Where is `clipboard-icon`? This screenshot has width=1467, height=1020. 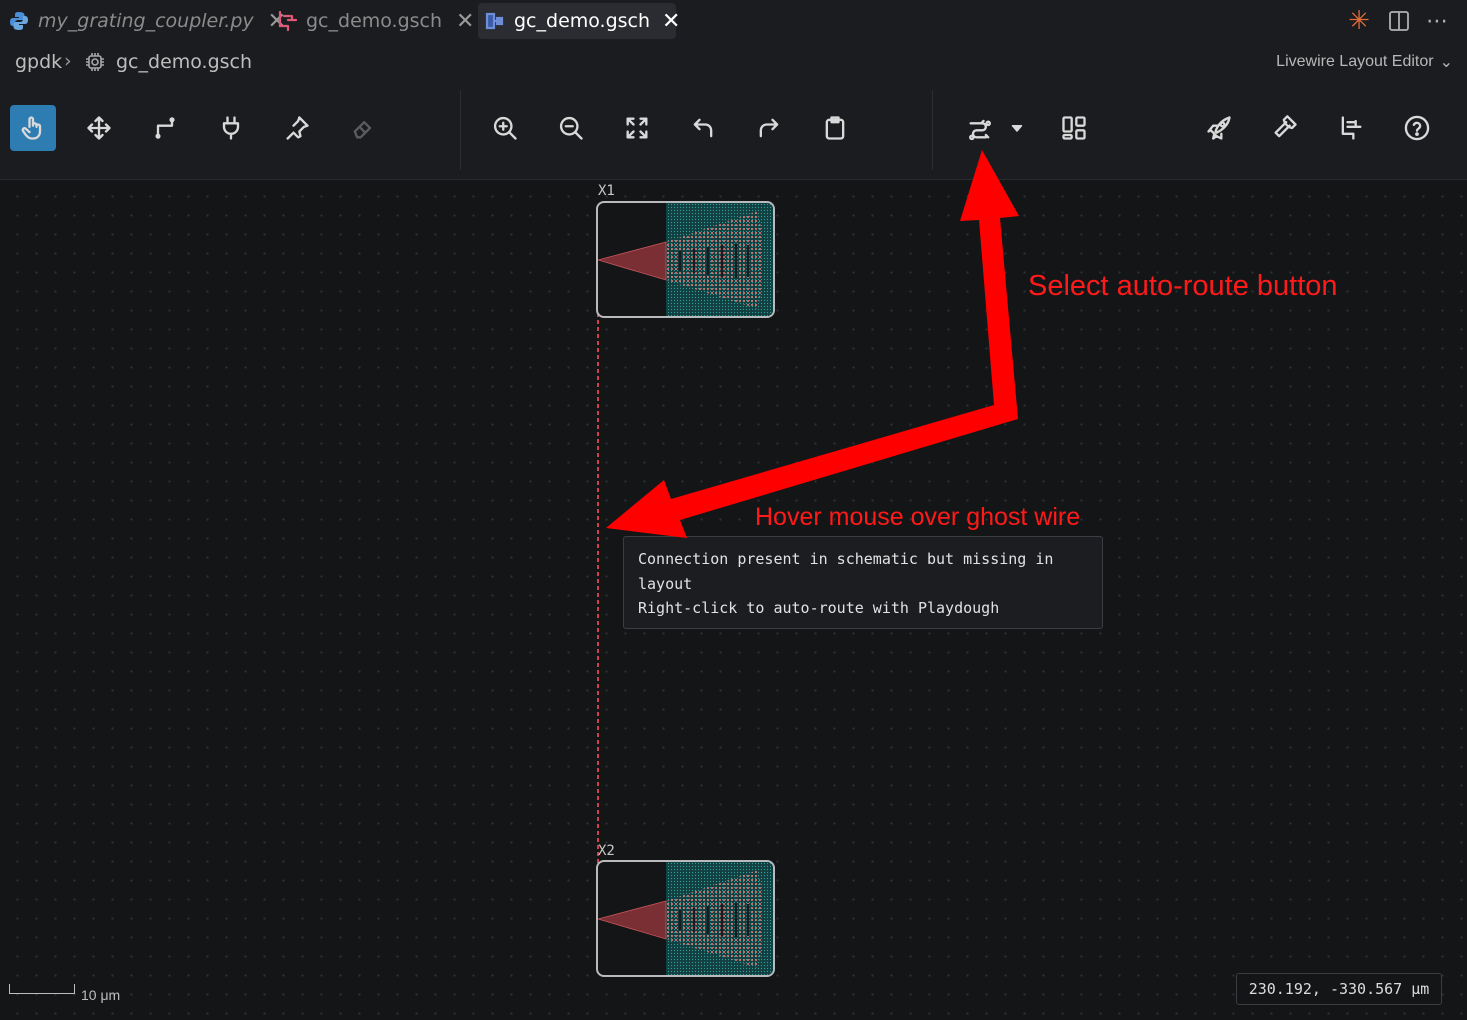
clipboard-icon is located at coordinates (835, 128).